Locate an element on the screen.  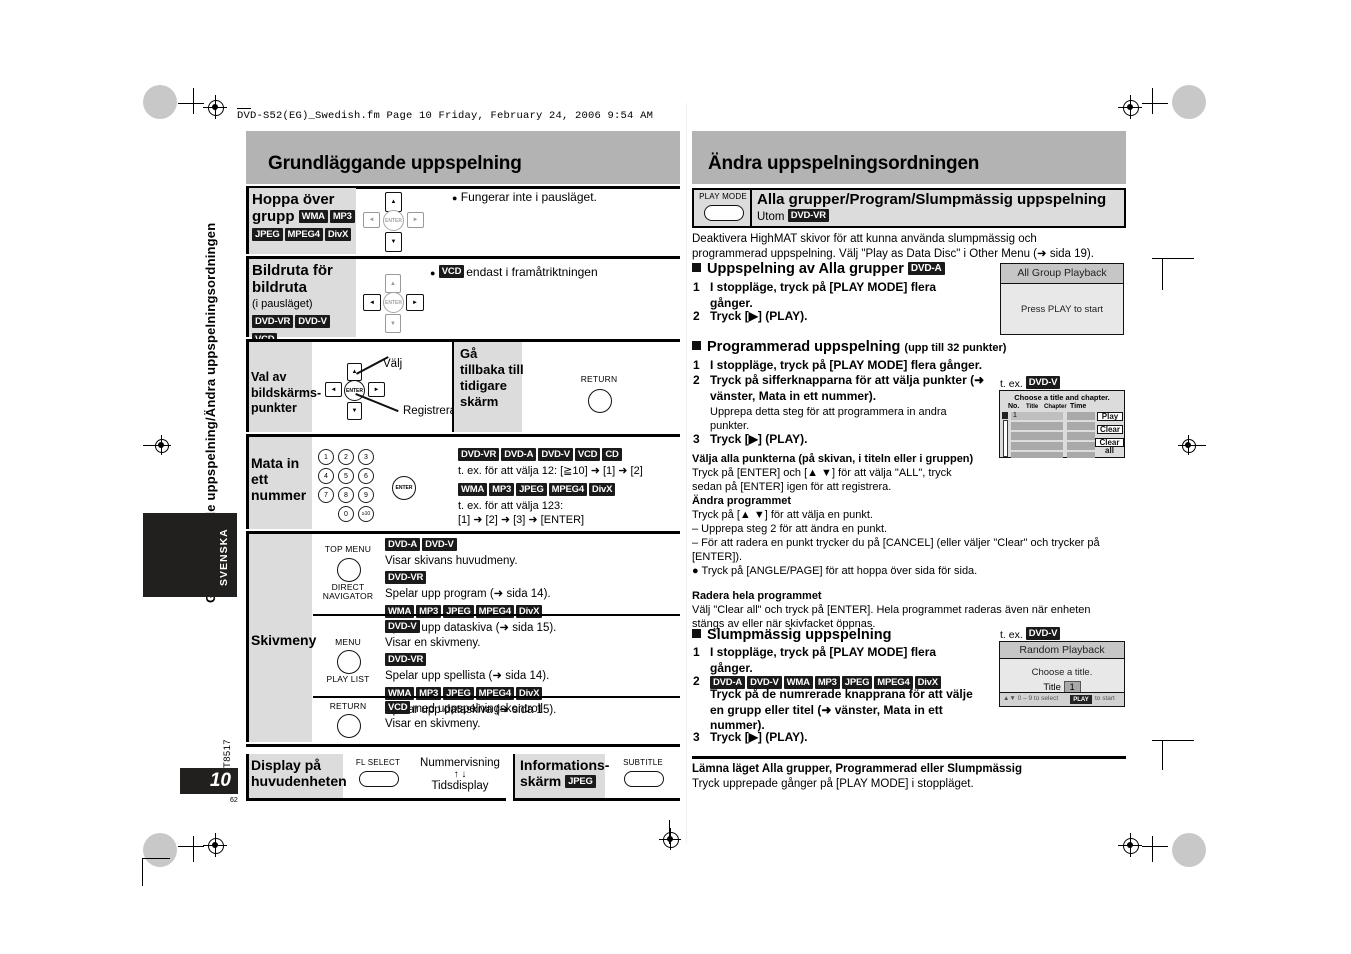
random-osd-example-label: t. ex. DVD-V is located at coordinates (1031, 634).